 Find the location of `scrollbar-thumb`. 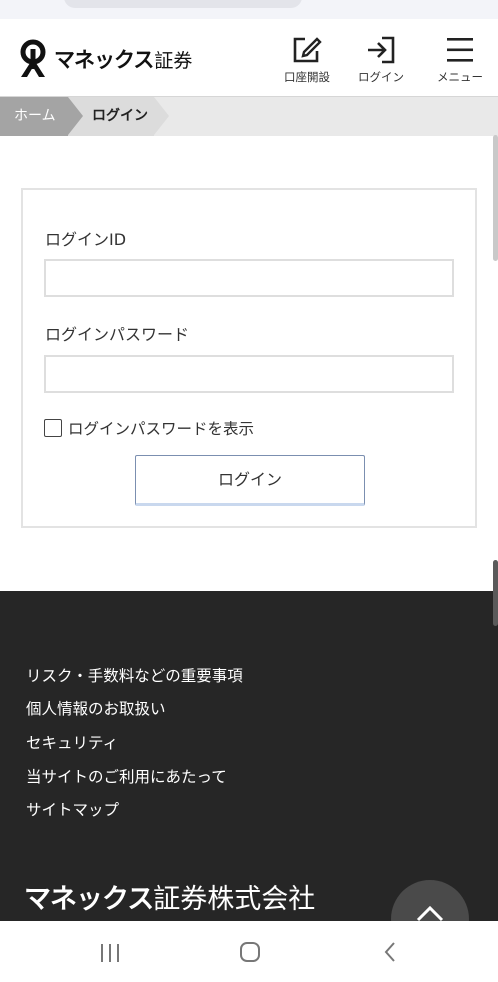

scrollbar-thumb is located at coordinates (495, 198).